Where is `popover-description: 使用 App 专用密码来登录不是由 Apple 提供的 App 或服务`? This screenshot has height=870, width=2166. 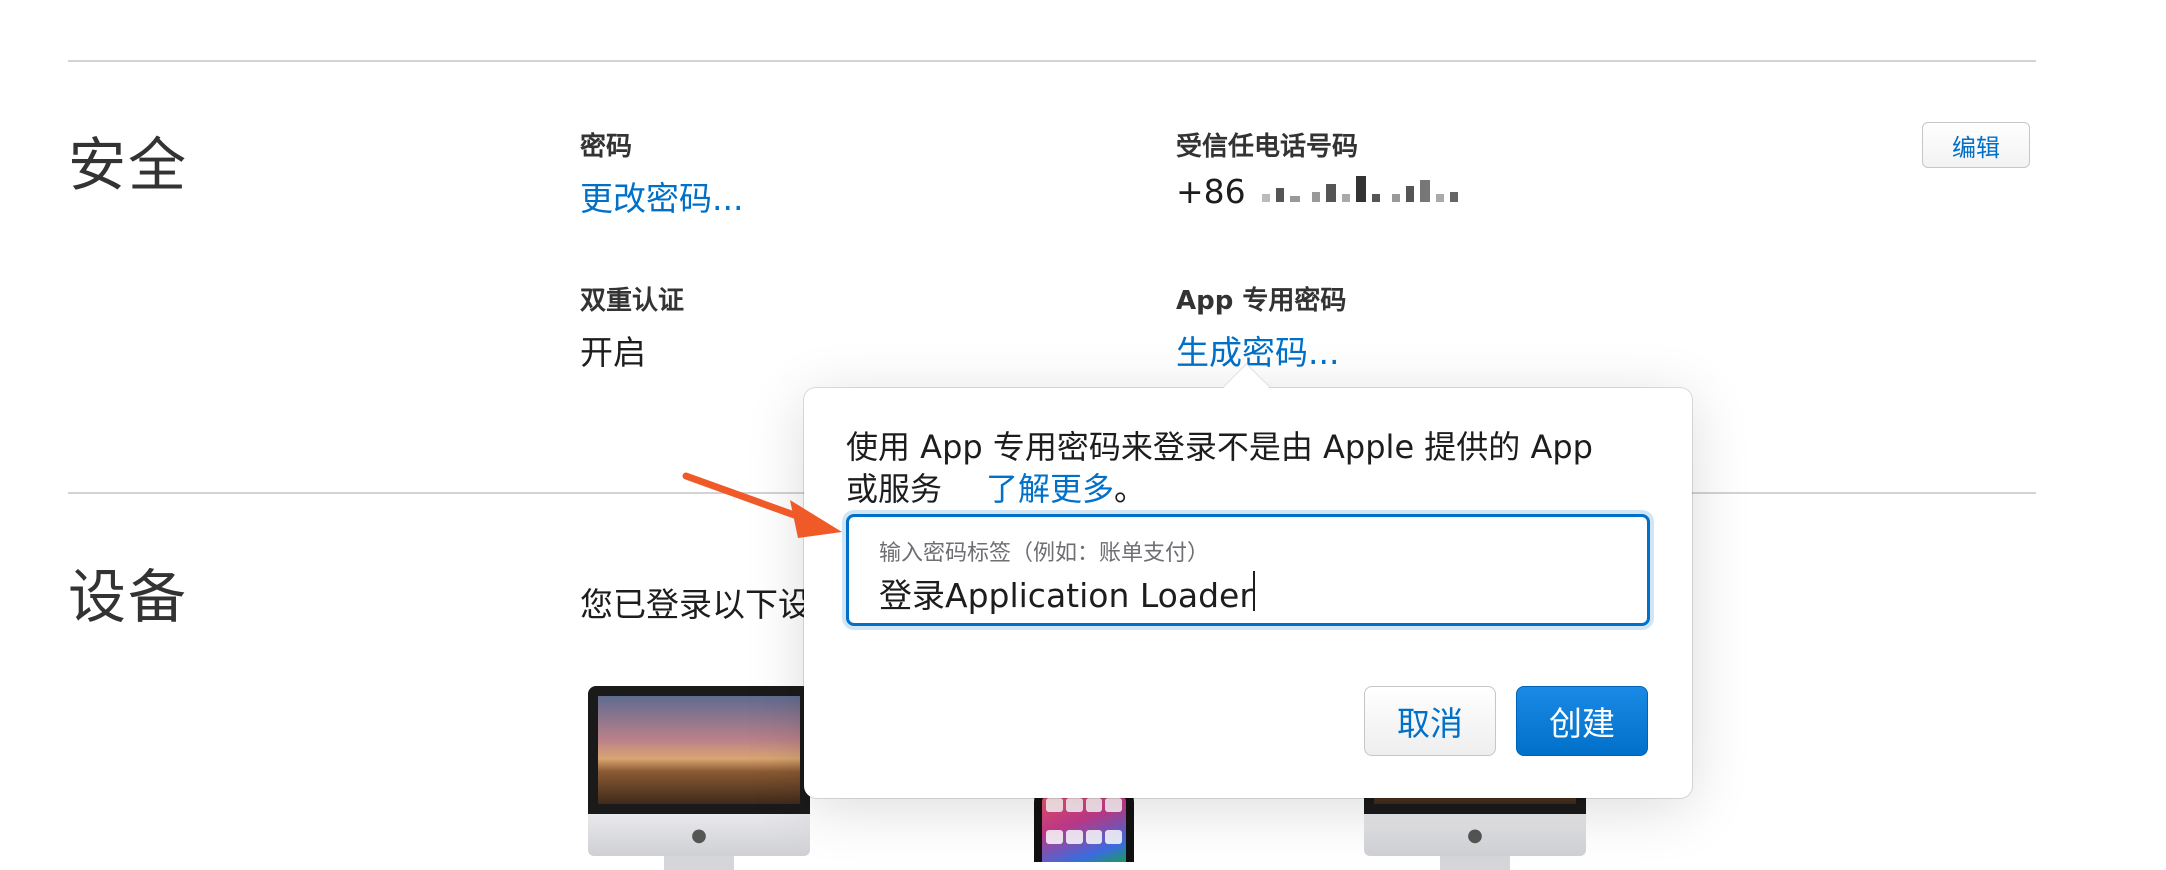 popover-description: 使用 App 专用密码来登录不是由 Apple 提供的 App 或服务 is located at coordinates (1256, 468).